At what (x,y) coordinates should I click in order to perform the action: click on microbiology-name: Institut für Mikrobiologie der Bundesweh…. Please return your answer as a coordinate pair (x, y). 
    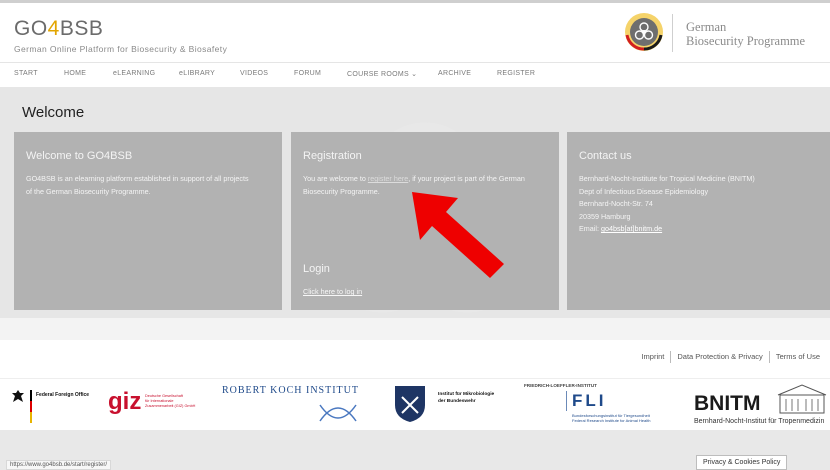
    Looking at the image, I should click on (466, 398).